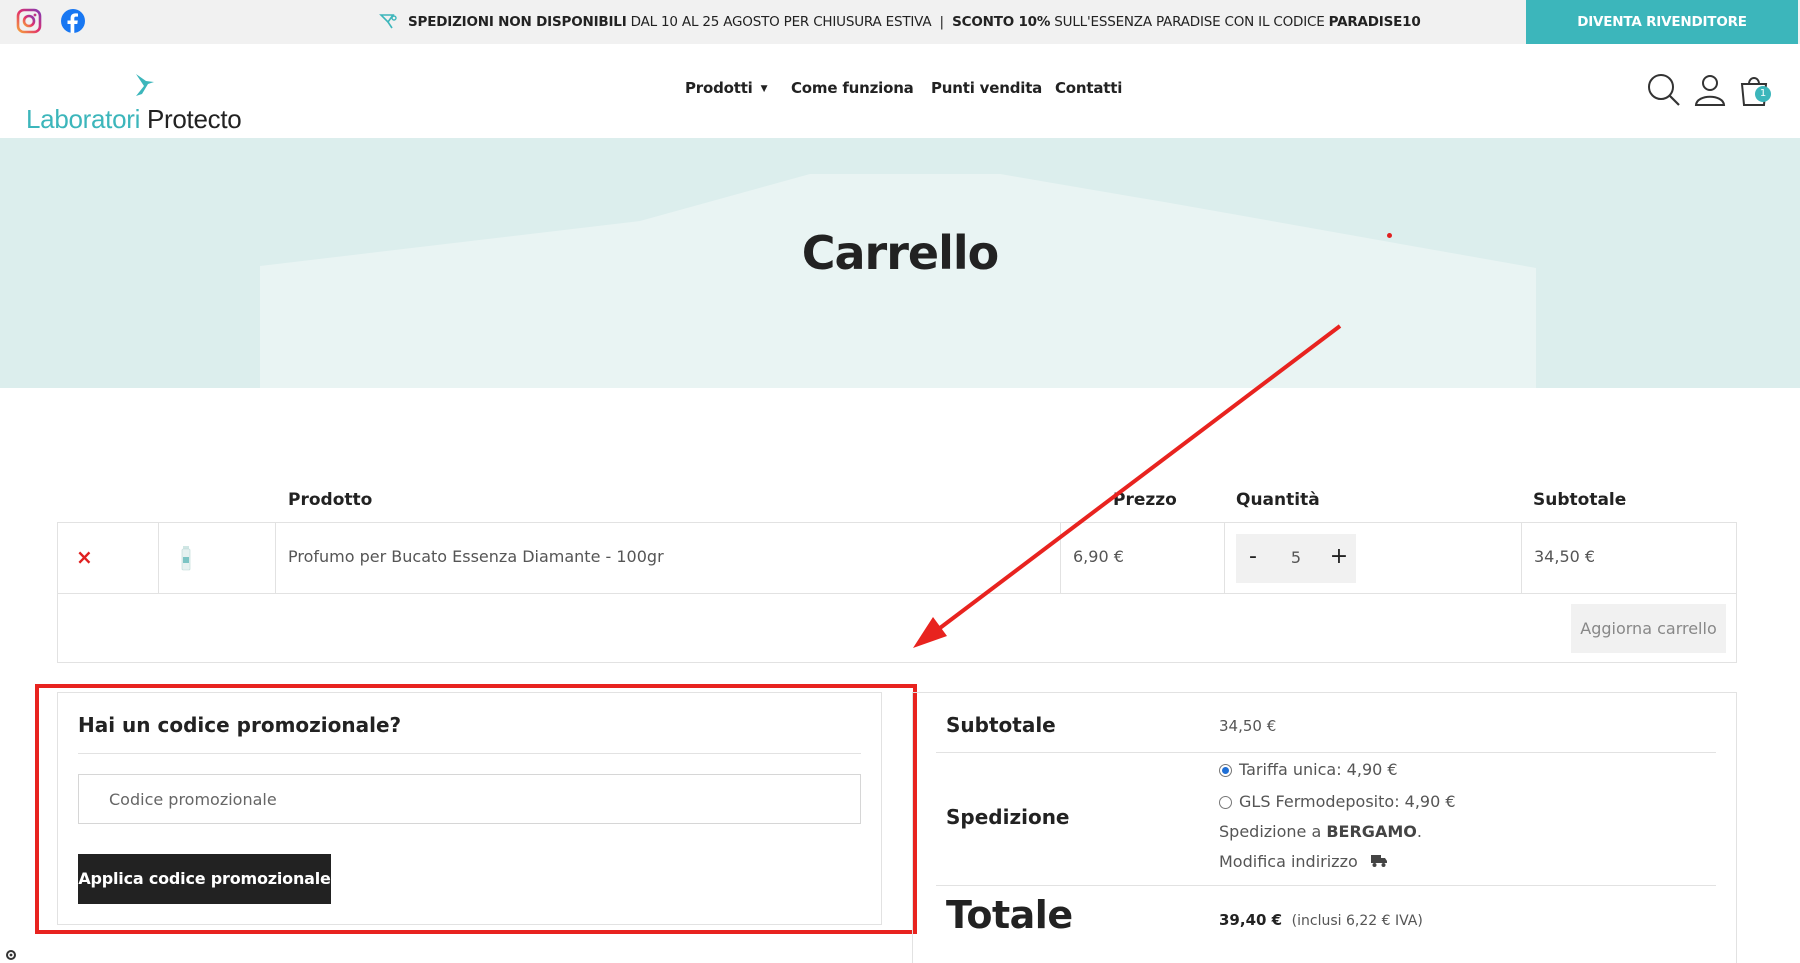 The width and height of the screenshot is (1800, 963). What do you see at coordinates (191, 119) in the screenshot?
I see `logo-text-protecto: Protecto` at bounding box center [191, 119].